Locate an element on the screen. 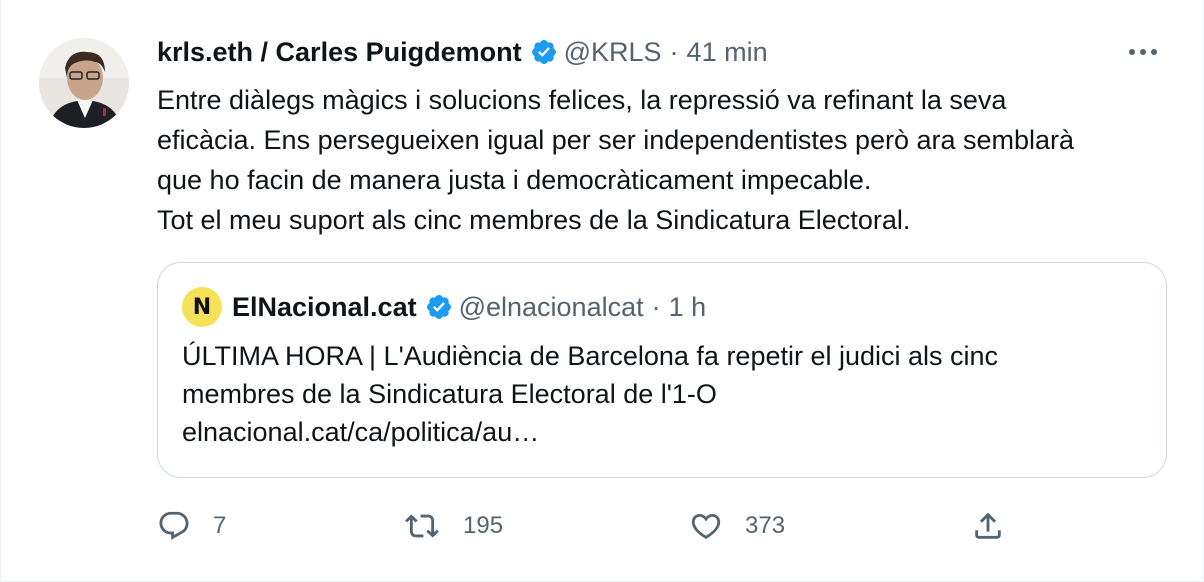  retweet-icon is located at coordinates (422, 526).